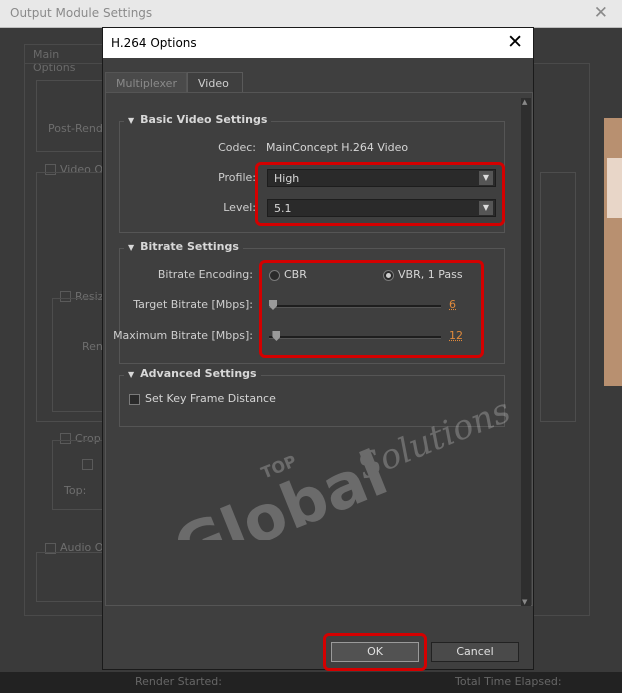 The height and width of the screenshot is (693, 622). What do you see at coordinates (515, 42) in the screenshot?
I see `close-icon: ✕` at bounding box center [515, 42].